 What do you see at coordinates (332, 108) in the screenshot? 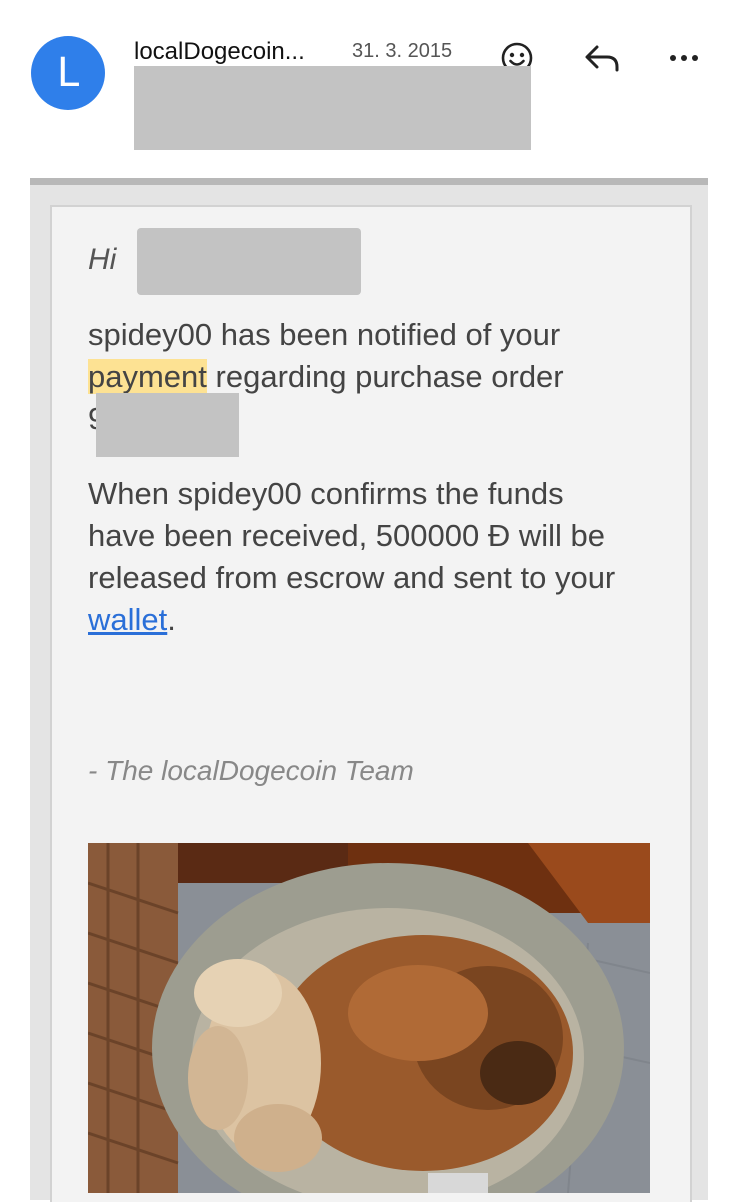
I see `redacted-recipient` at bounding box center [332, 108].